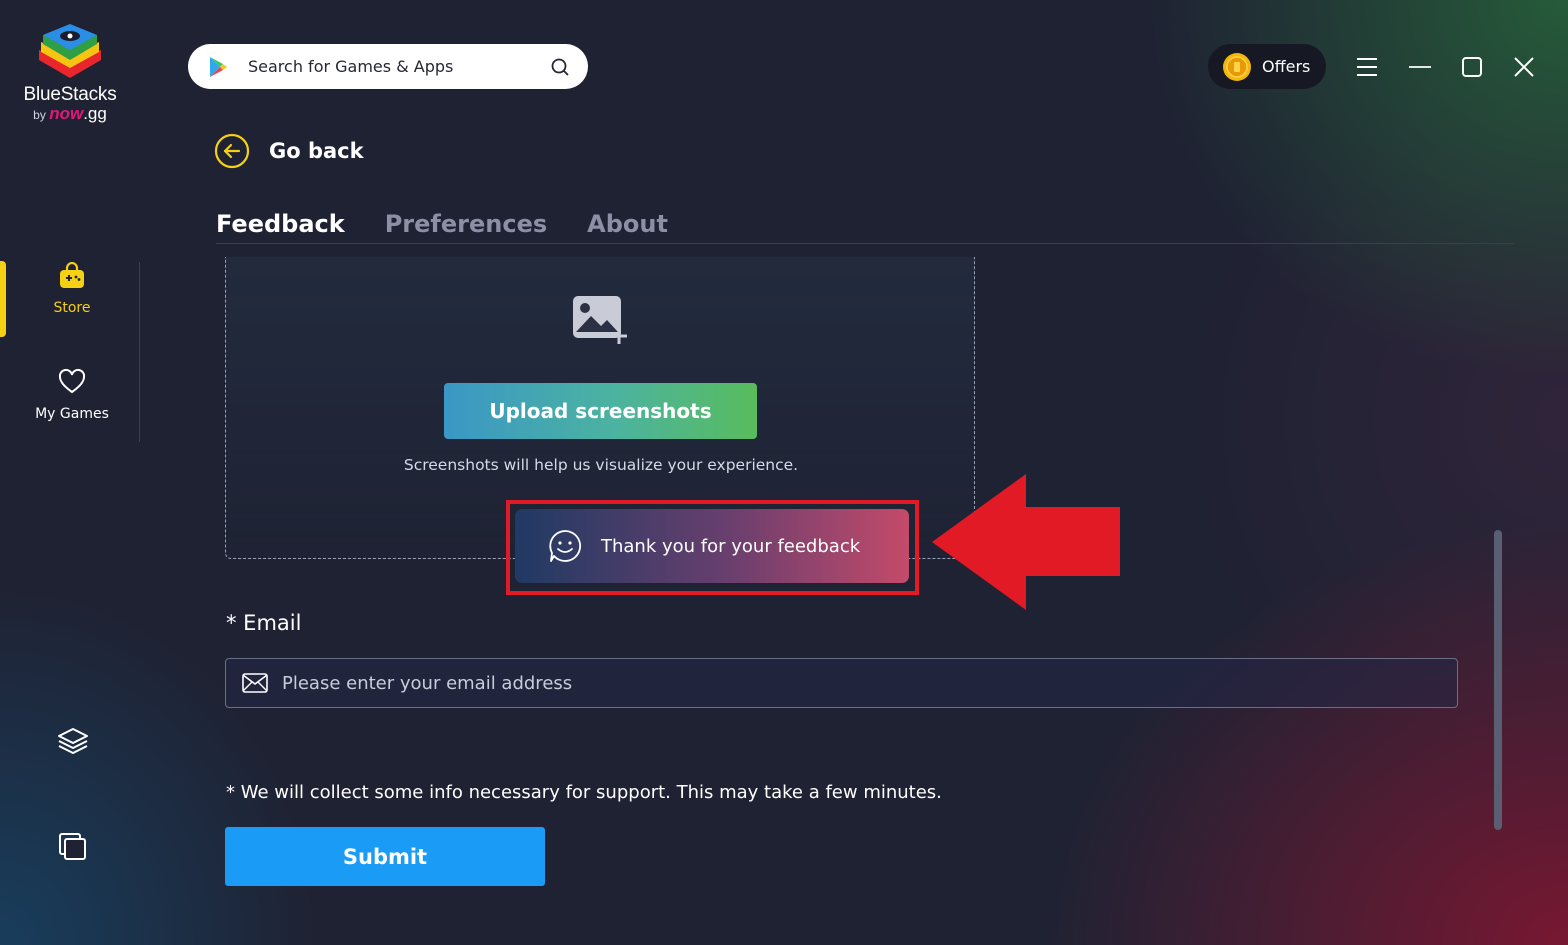  I want to click on email-input, so click(869, 683).